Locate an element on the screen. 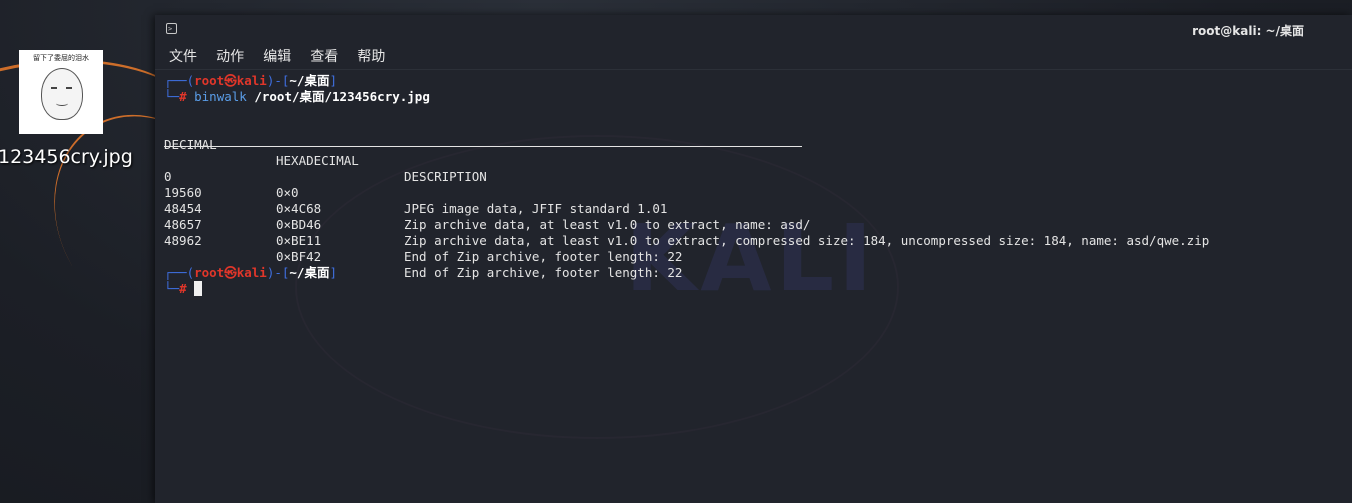 This screenshot has width=1352, height=503. menu-edit: 编辑 is located at coordinates (277, 57).